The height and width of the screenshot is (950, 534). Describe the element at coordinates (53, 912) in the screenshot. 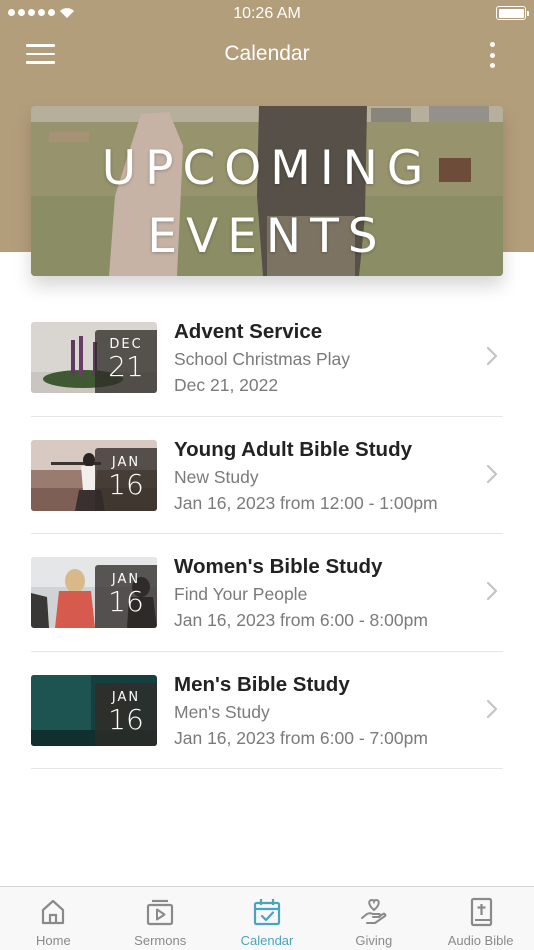

I see `home-icon` at that location.